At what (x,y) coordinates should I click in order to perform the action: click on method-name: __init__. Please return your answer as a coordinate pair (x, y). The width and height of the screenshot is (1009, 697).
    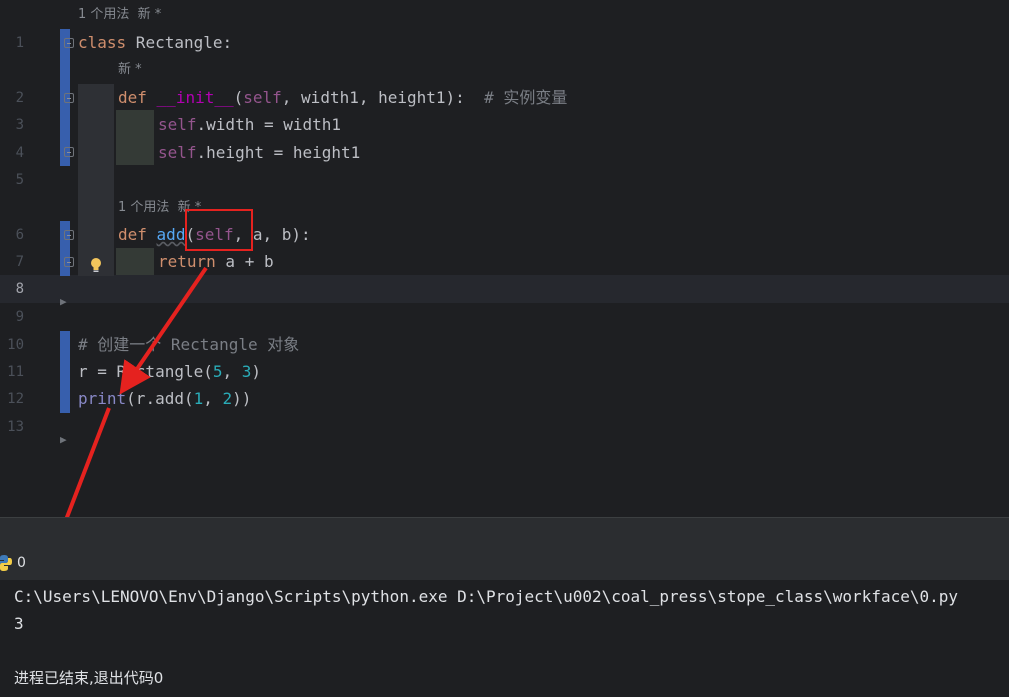
    Looking at the image, I should click on (195, 97).